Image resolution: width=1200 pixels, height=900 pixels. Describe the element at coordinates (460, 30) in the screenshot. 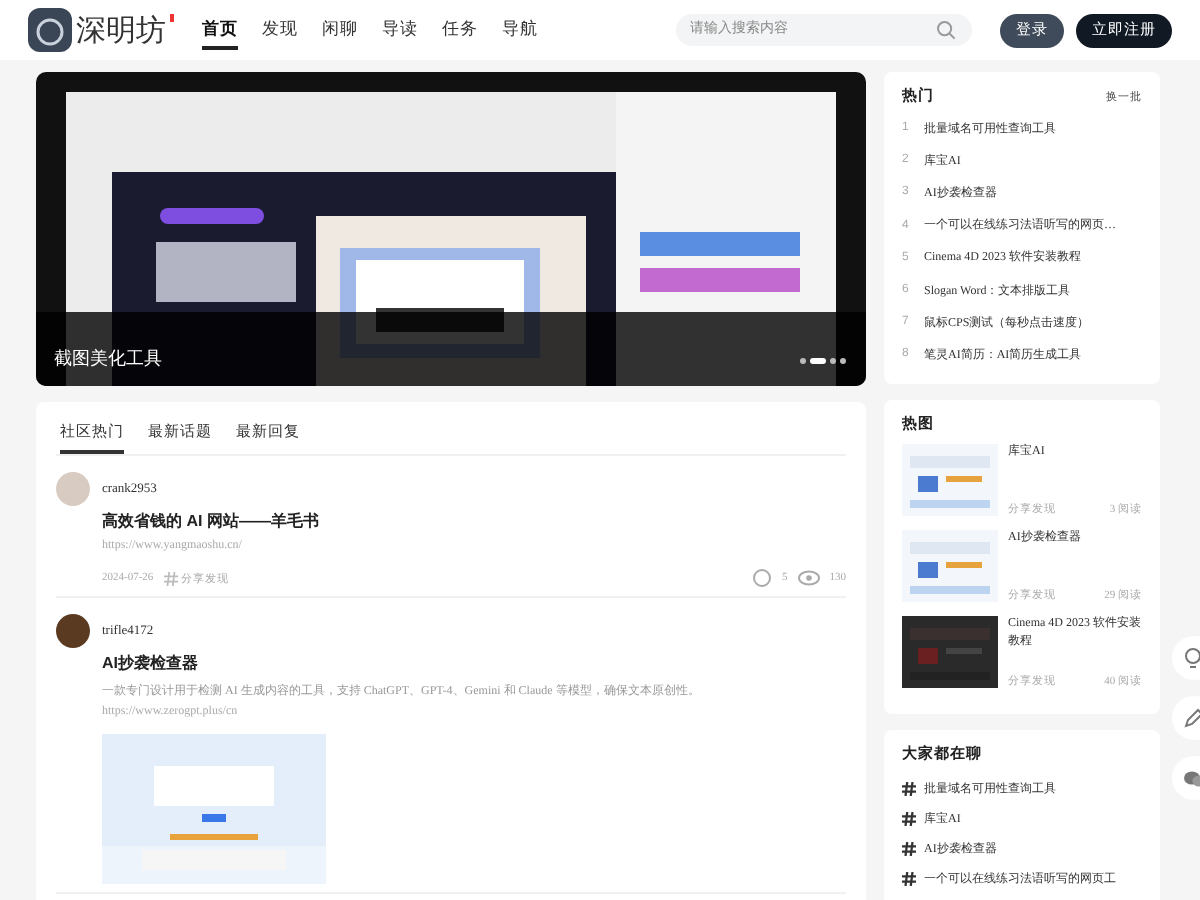

I see `nav-tab: 任务` at that location.